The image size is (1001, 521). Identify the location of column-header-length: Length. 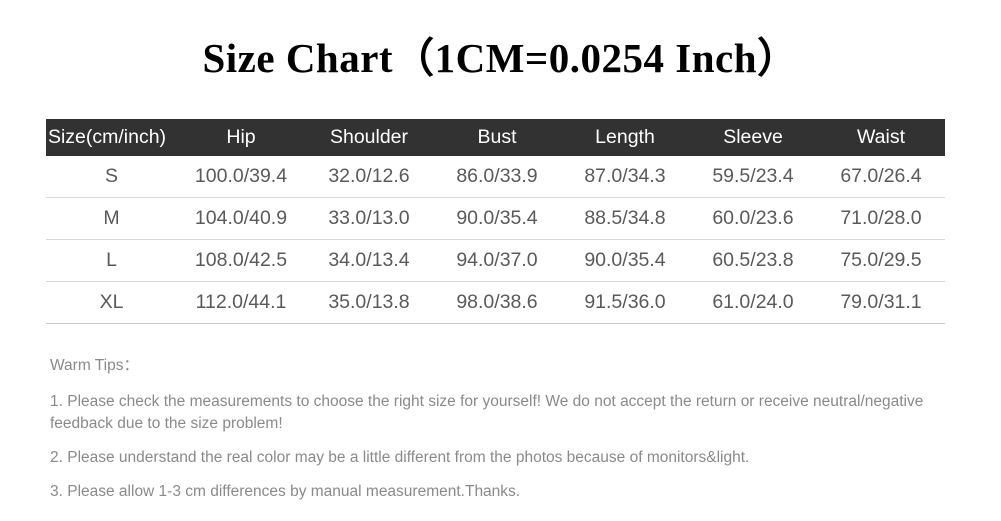
(625, 137).